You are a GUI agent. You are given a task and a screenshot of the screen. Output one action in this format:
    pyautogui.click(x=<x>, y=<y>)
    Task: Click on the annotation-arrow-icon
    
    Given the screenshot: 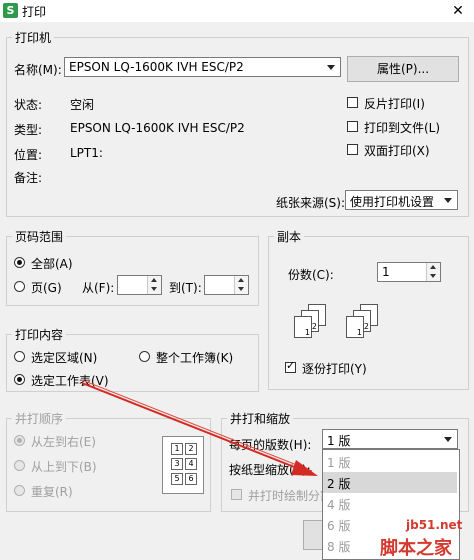 What is the action you would take?
    pyautogui.click(x=199, y=427)
    